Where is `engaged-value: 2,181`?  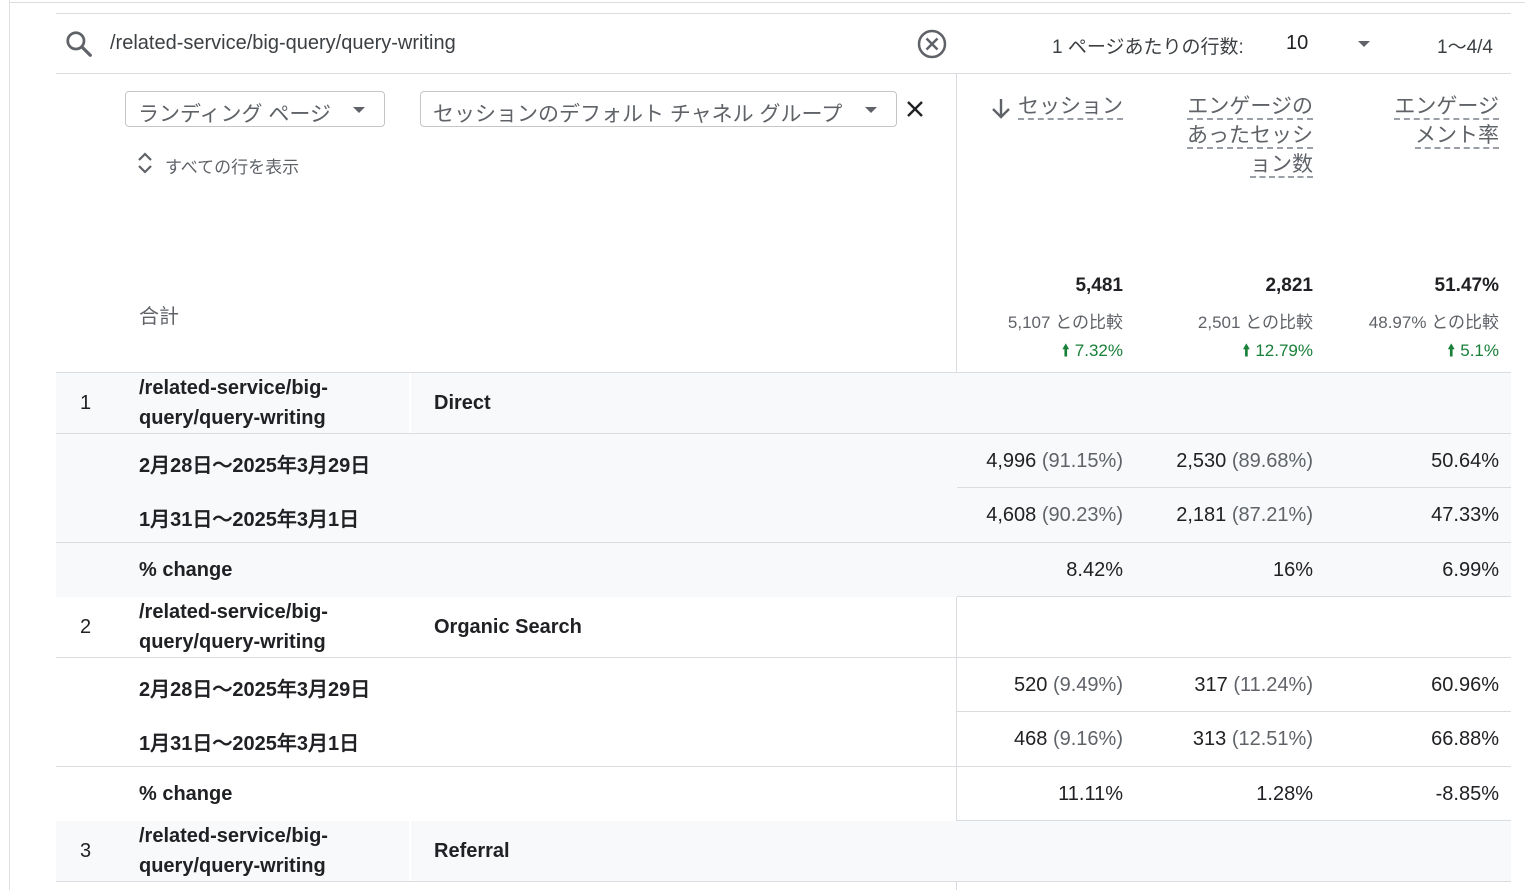 engaged-value: 2,181 is located at coordinates (1201, 515).